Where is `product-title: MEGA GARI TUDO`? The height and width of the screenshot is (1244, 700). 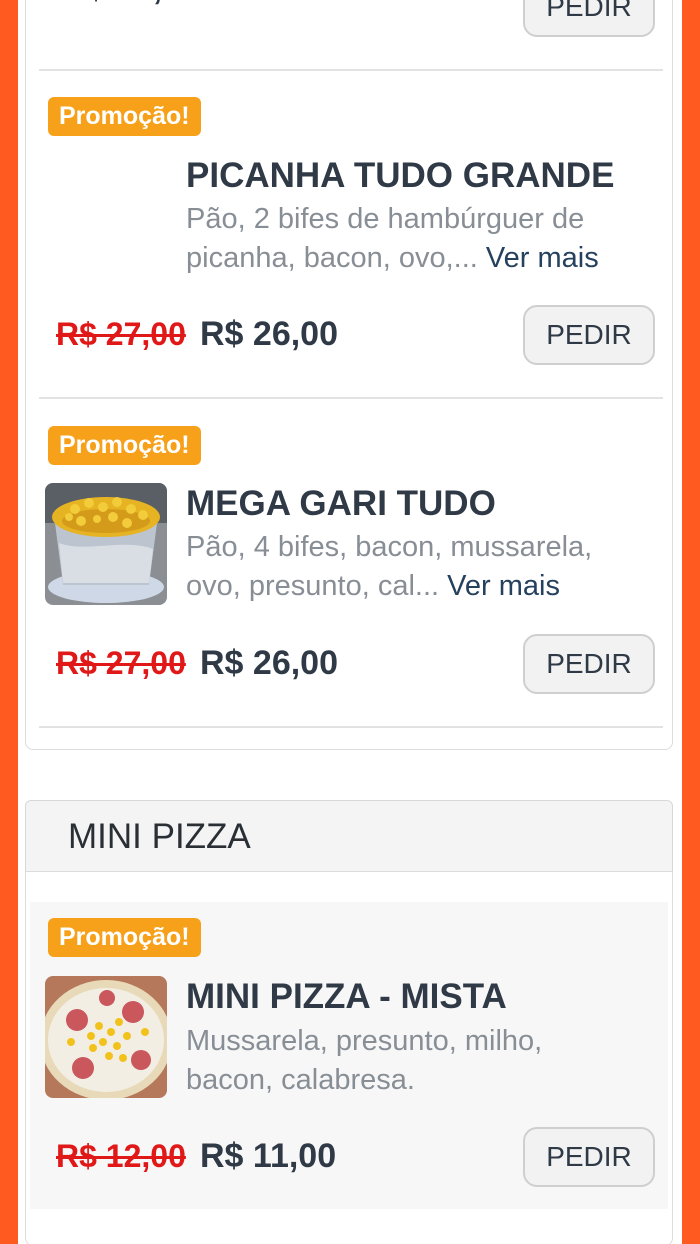 product-title: MEGA GARI TUDO is located at coordinates (341, 503).